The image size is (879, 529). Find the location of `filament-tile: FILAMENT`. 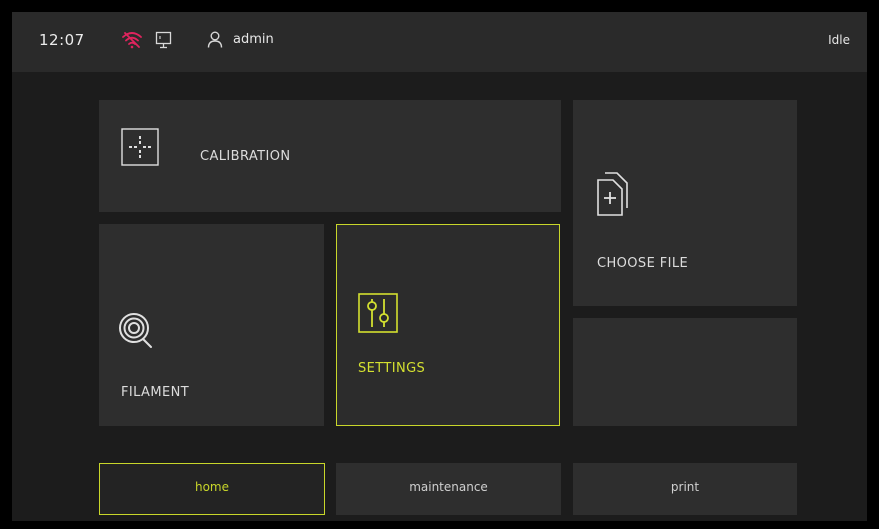

filament-tile: FILAMENT is located at coordinates (211, 325).